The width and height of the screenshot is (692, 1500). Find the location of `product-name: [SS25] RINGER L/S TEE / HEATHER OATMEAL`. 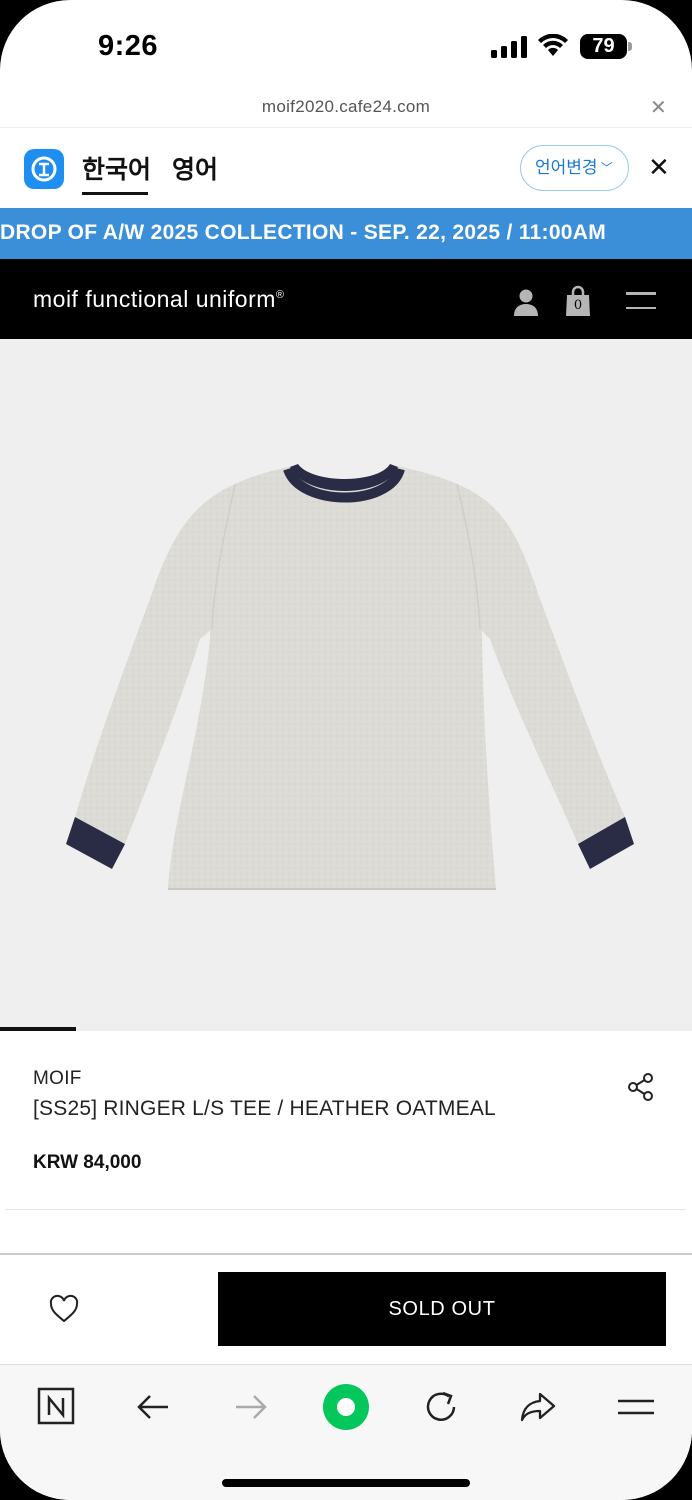

product-name: [SS25] RINGER L/S TEE / HEATHER OATMEAL is located at coordinates (264, 1108).